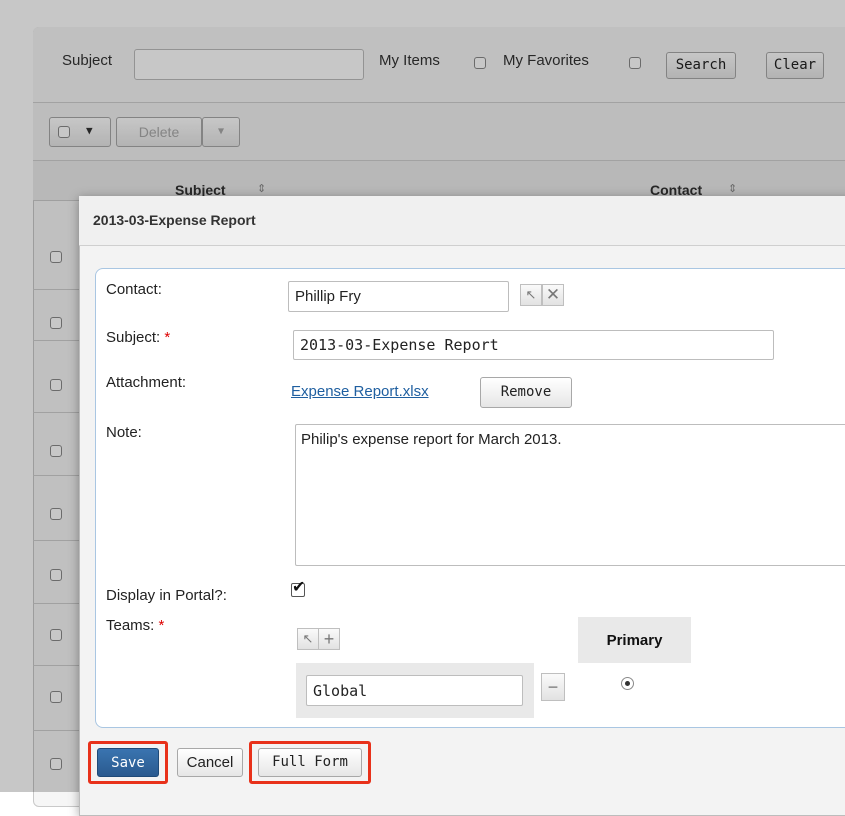 The width and height of the screenshot is (845, 816). I want to click on primary-column-header: Primary, so click(634, 640).